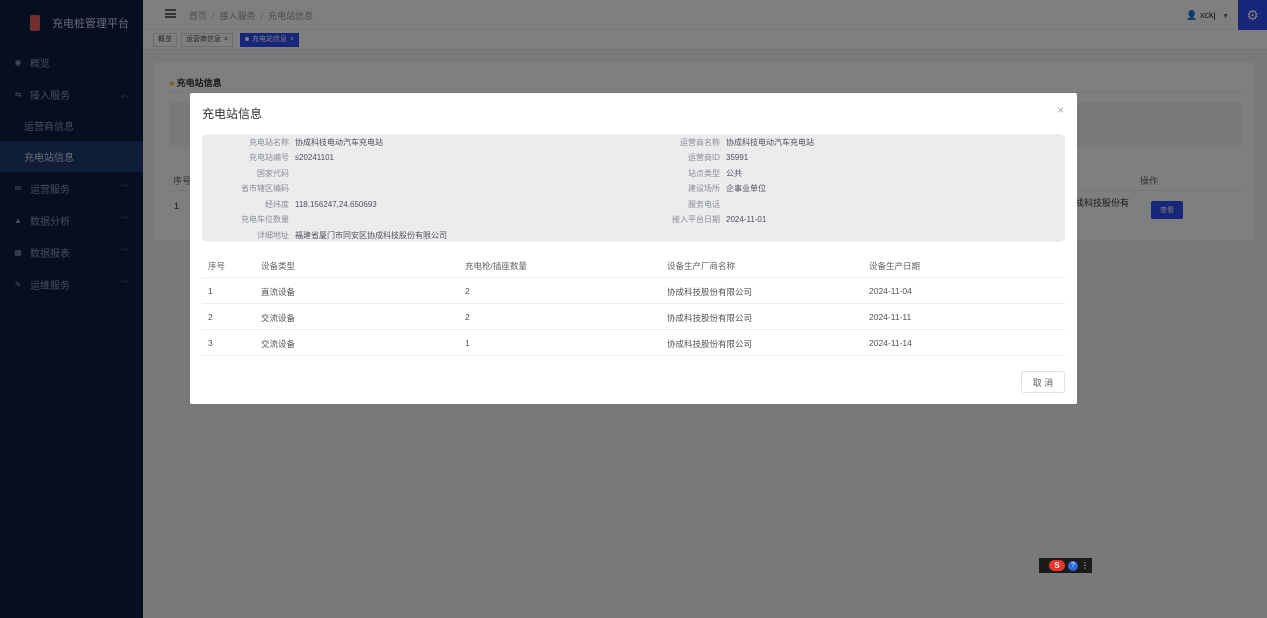 This screenshot has height=618, width=1267. Describe the element at coordinates (273, 173) in the screenshot. I see `info-country-code: 国家代码` at that location.